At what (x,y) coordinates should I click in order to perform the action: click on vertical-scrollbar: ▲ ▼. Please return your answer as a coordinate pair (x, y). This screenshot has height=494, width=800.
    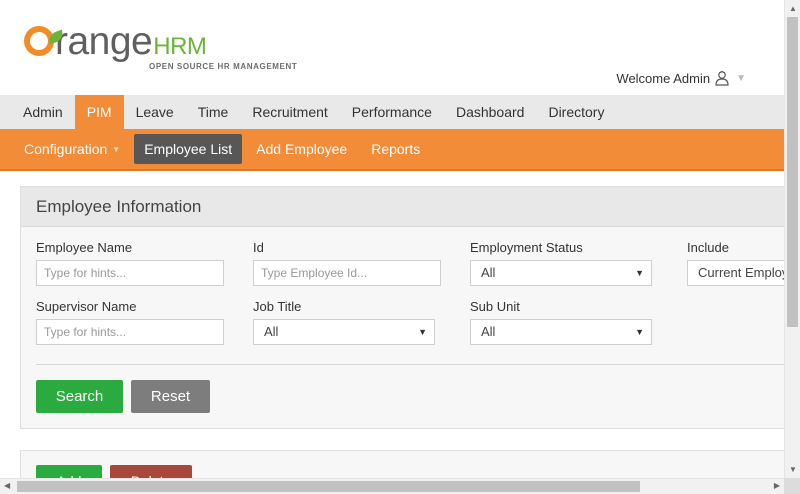
    Looking at the image, I should click on (792, 239).